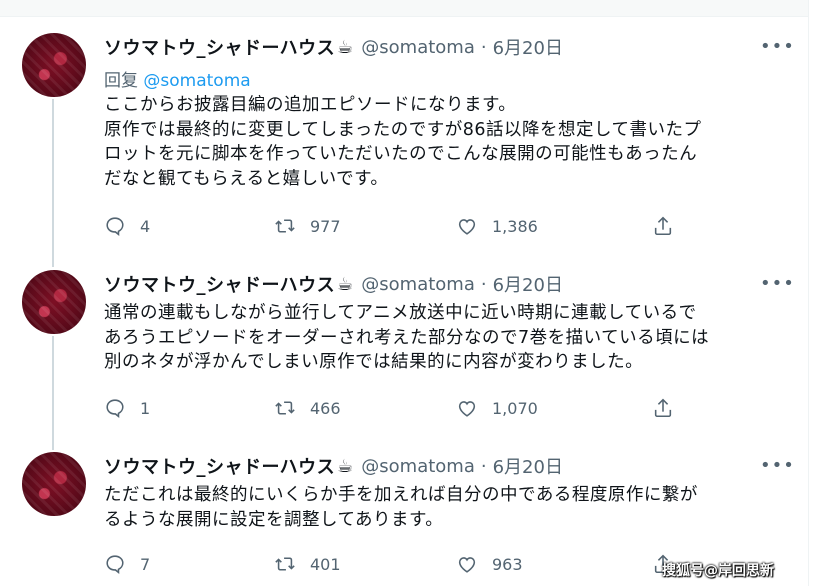 The width and height of the screenshot is (814, 586). What do you see at coordinates (404, 408) in the screenshot?
I see `tweet-actions: 1 466 1,070` at bounding box center [404, 408].